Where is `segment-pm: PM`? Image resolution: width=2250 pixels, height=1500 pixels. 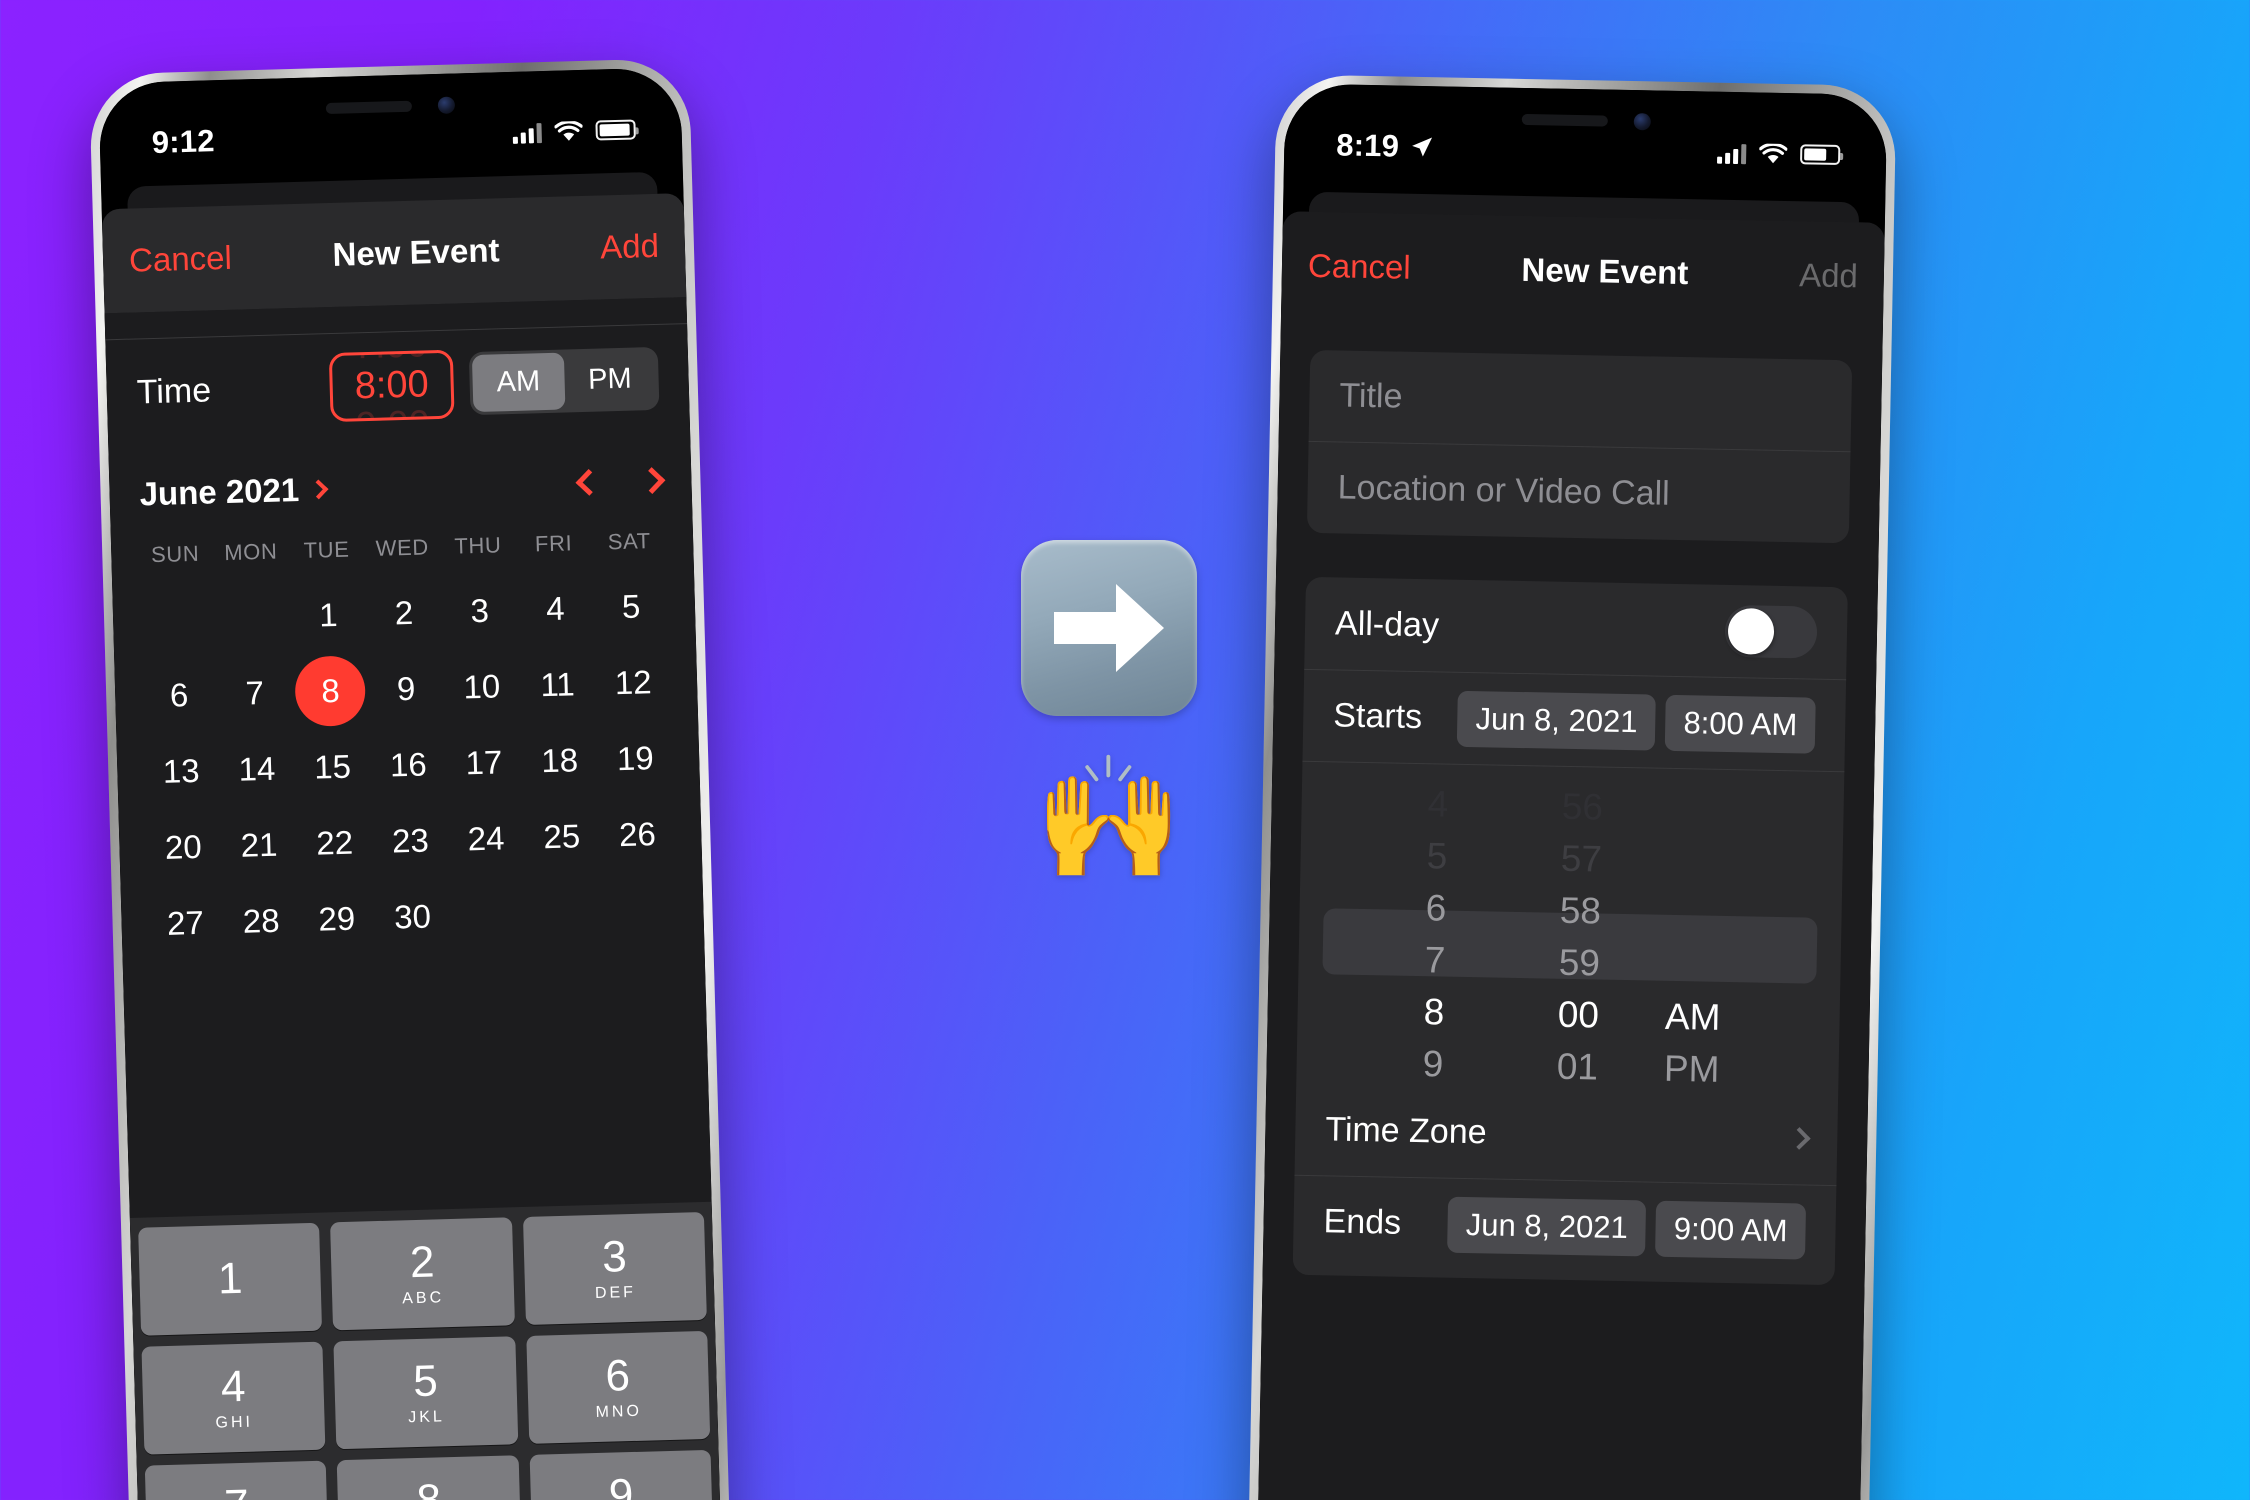 segment-pm: PM is located at coordinates (609, 380).